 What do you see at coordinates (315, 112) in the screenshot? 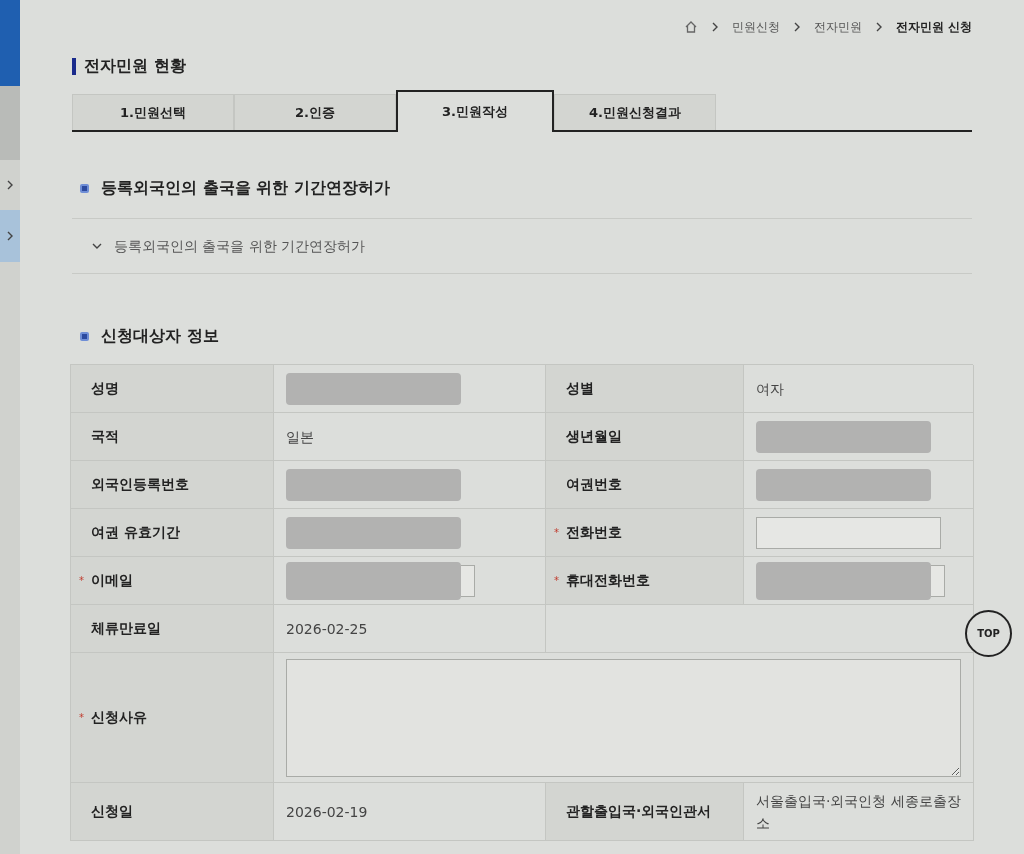
I see `step-tab: 2.인증` at bounding box center [315, 112].